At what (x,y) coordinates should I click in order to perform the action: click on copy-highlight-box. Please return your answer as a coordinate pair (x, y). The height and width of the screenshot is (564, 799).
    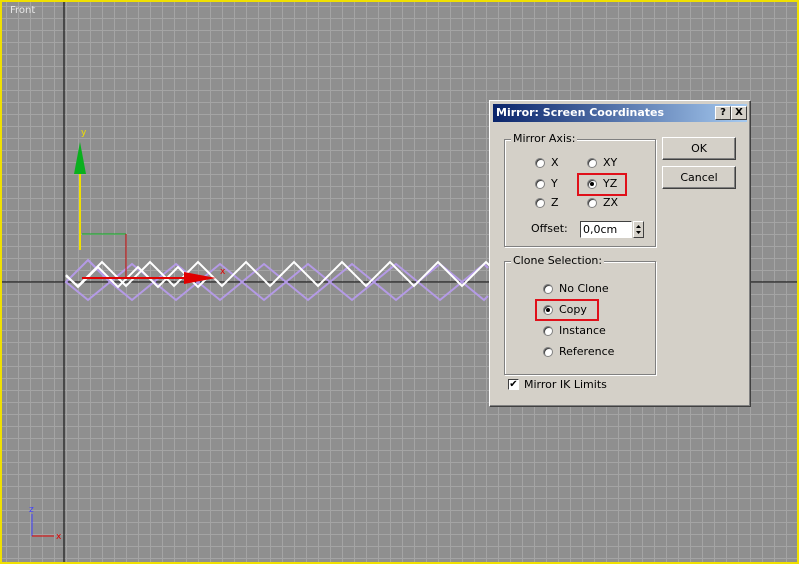
    Looking at the image, I should click on (567, 310).